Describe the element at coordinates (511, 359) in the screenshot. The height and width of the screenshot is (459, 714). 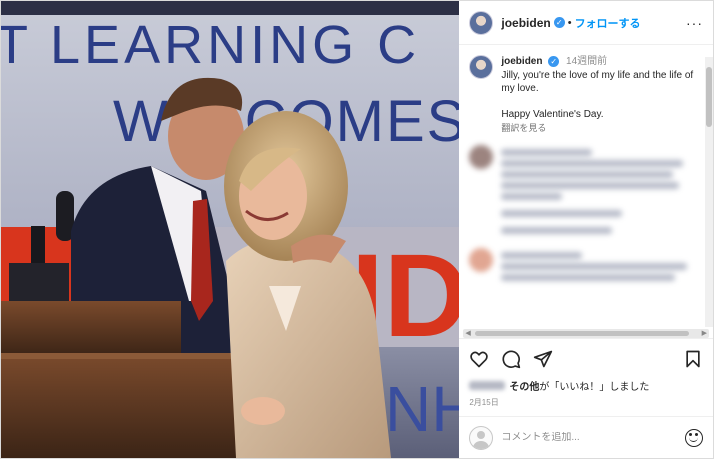
I see `comment-icon` at that location.